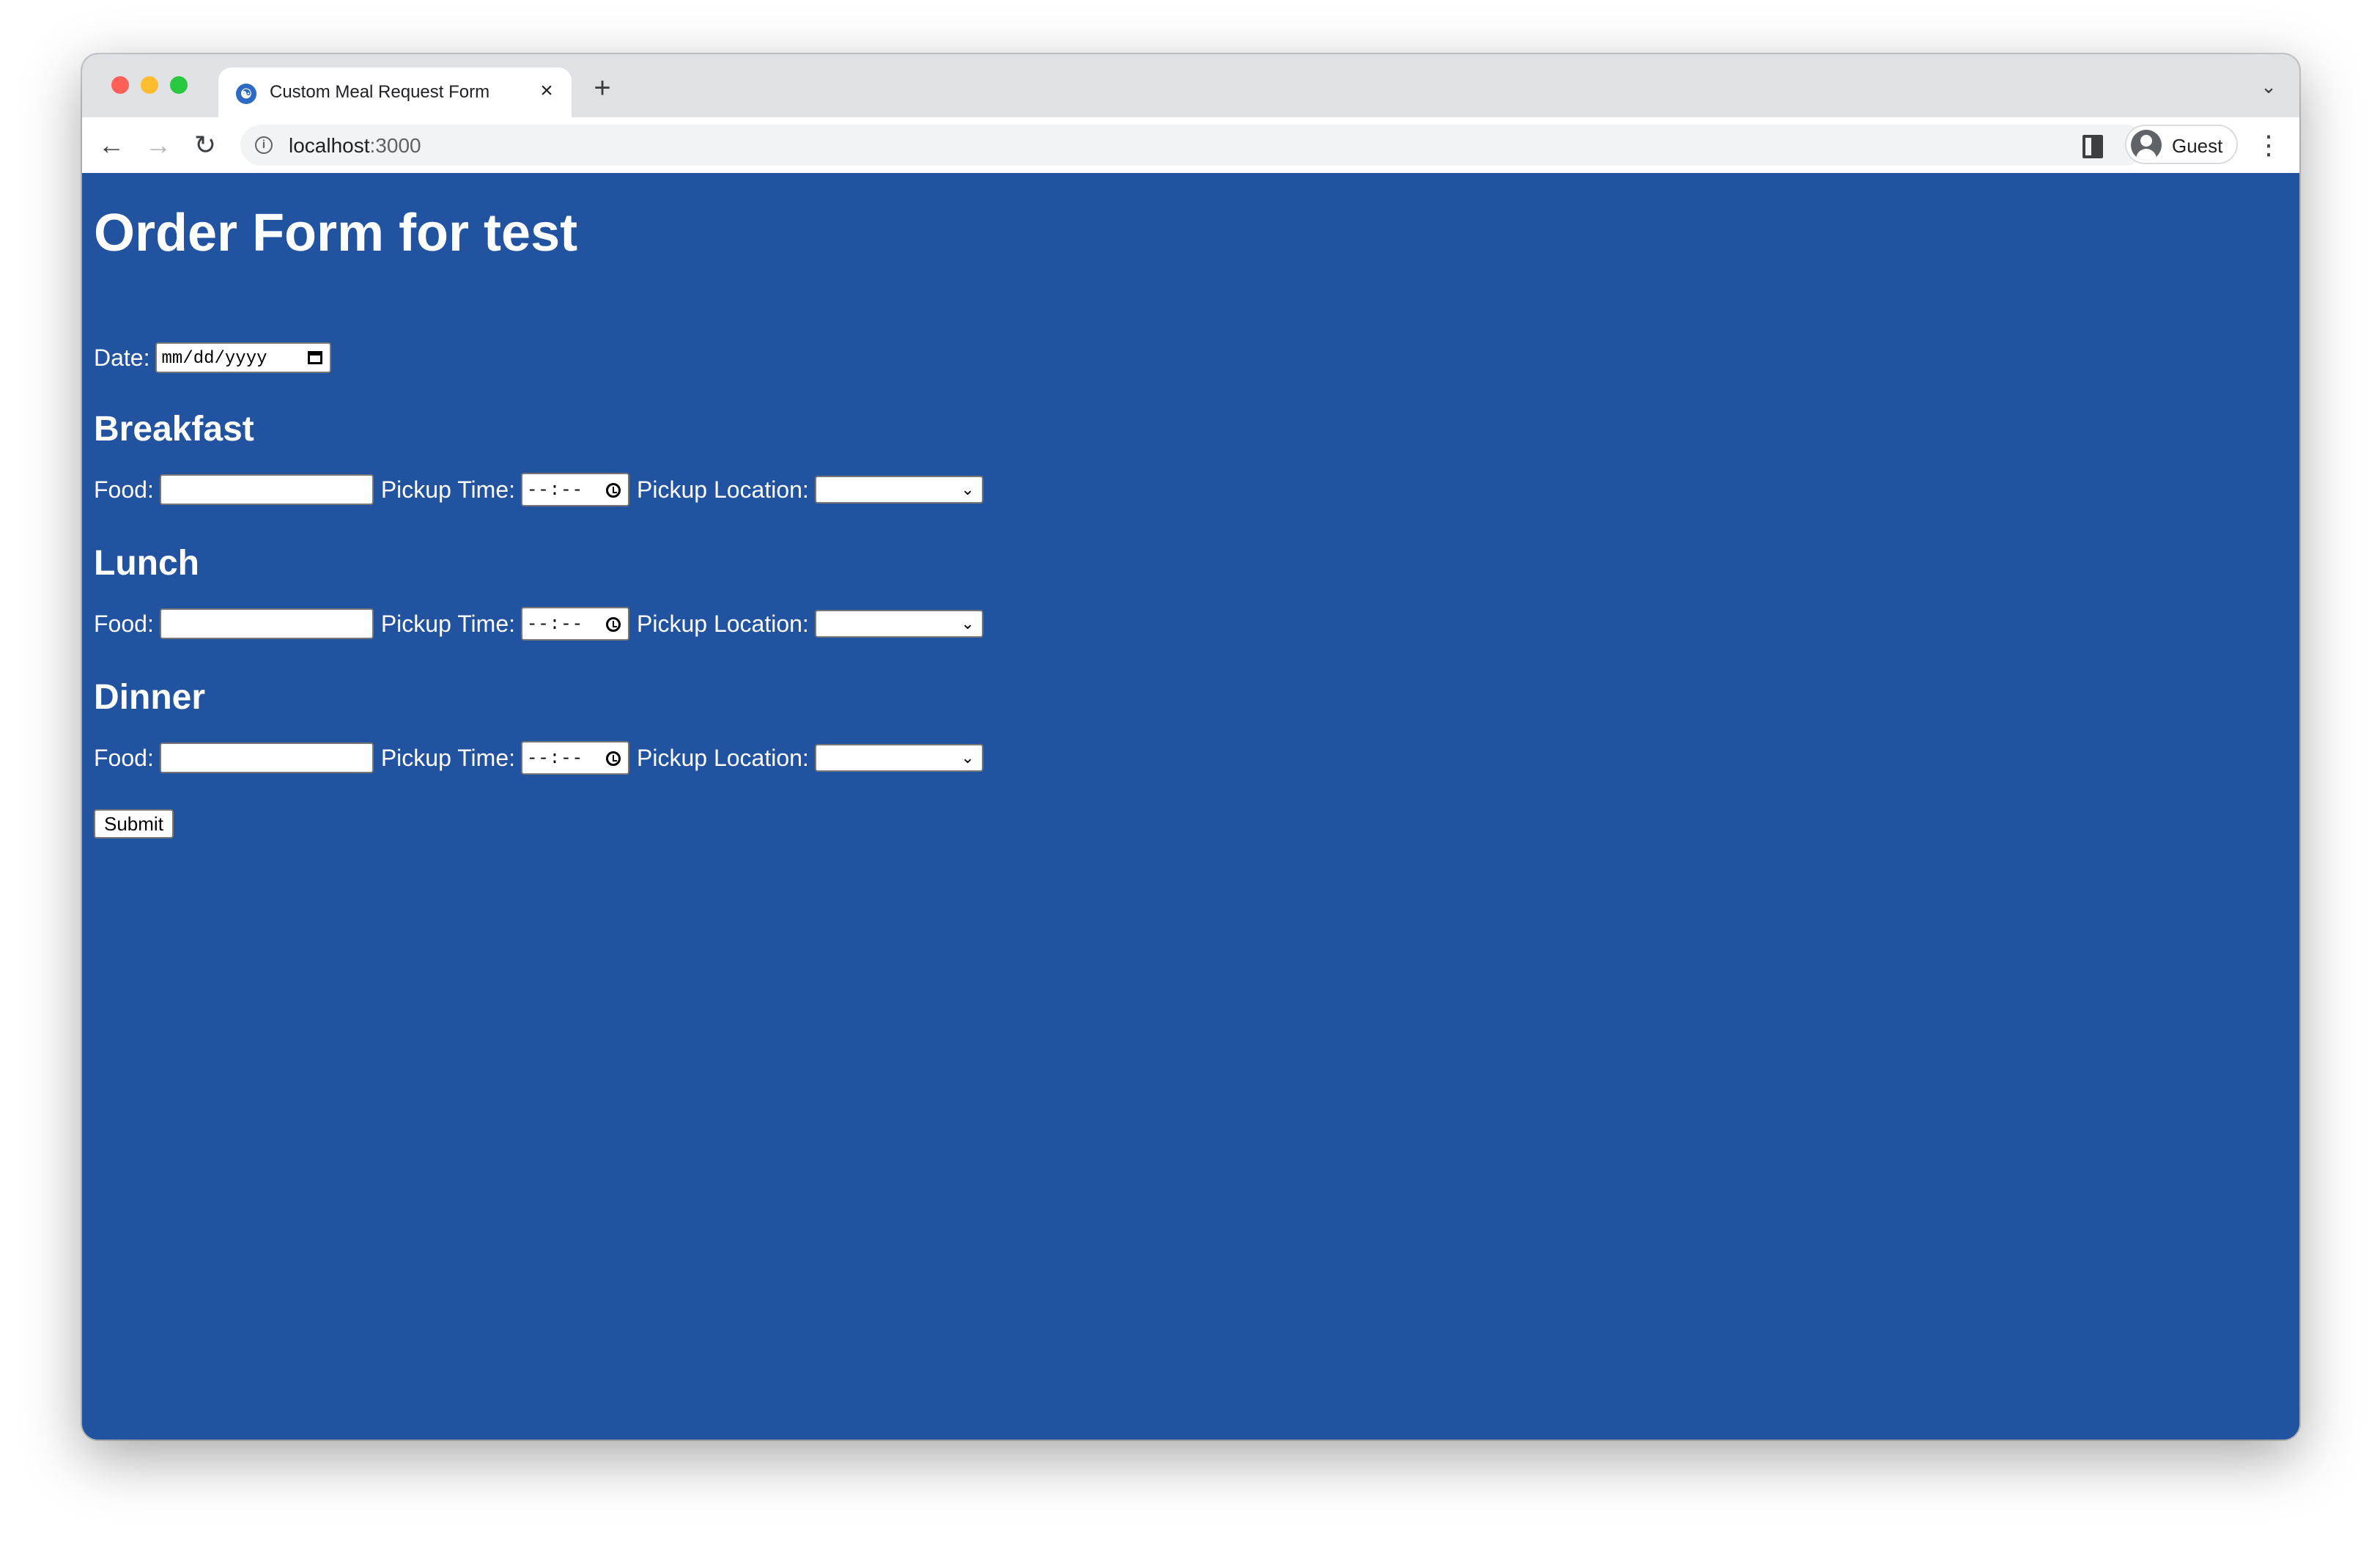 This screenshot has height=1548, width=2380. What do you see at coordinates (264, 145) in the screenshot?
I see `site-info-icon: i` at bounding box center [264, 145].